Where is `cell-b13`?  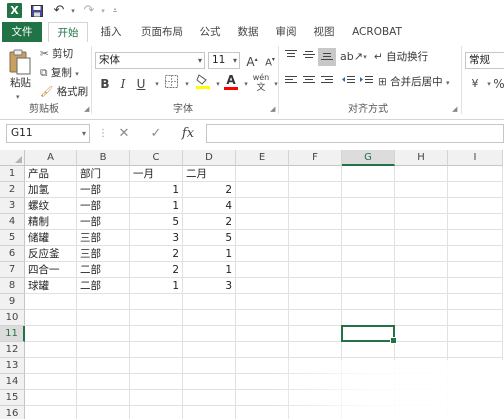
cell-b13 is located at coordinates (103, 366).